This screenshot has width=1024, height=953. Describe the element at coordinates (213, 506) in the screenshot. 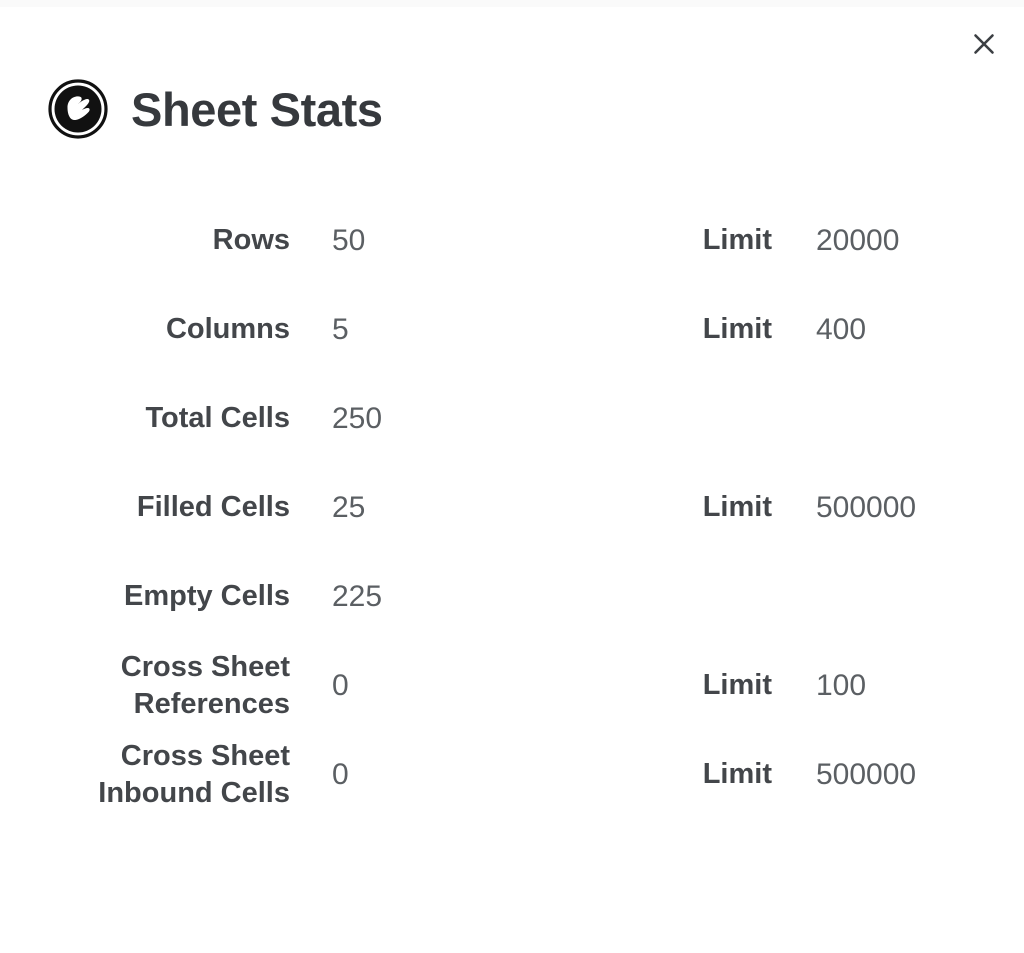

I see `stat-label: Filled Cells` at that location.